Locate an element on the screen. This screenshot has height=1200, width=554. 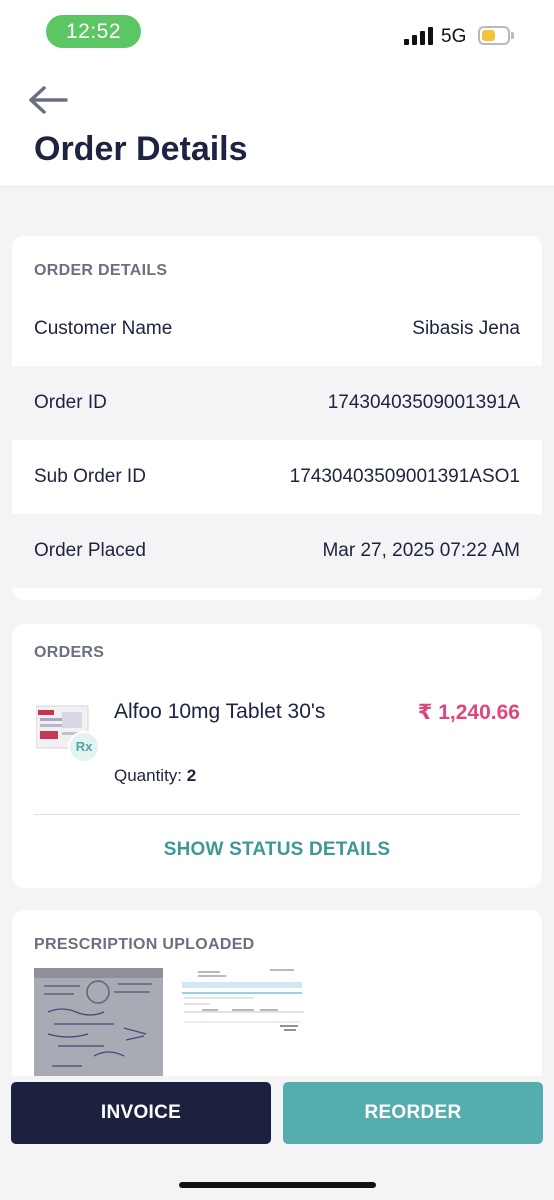
back-button is located at coordinates (48, 100).